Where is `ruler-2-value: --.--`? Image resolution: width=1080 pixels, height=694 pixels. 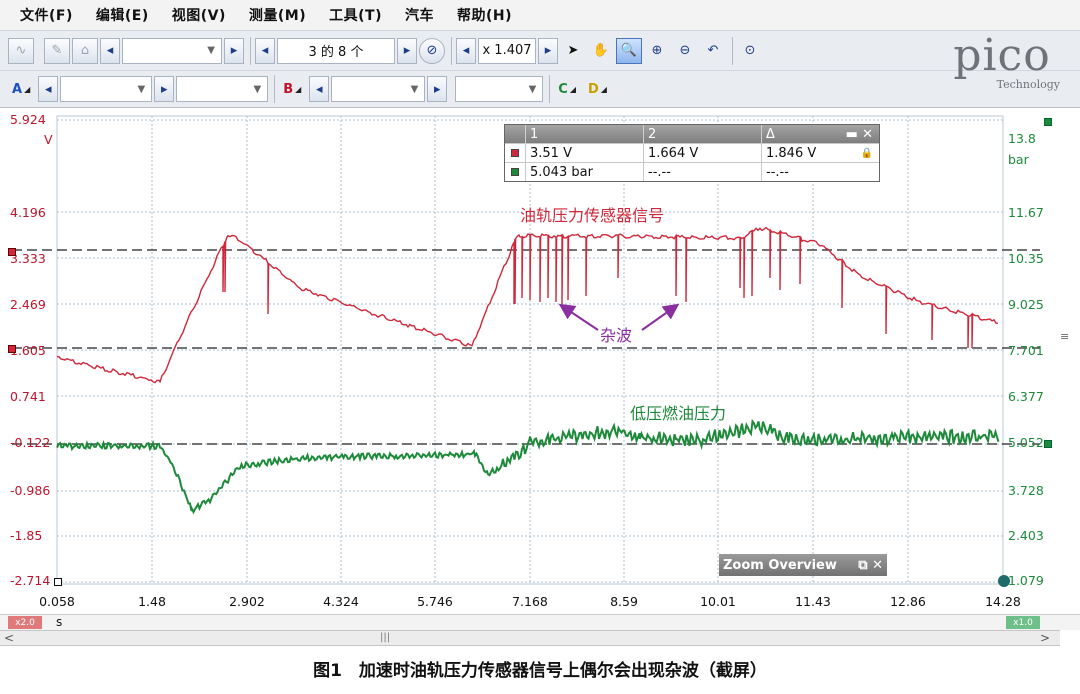 ruler-2-value: --.-- is located at coordinates (702, 172).